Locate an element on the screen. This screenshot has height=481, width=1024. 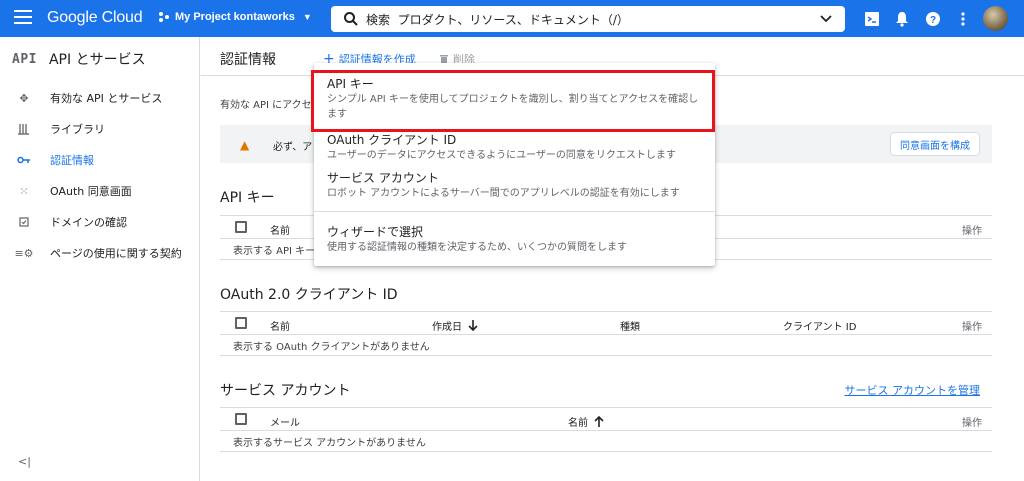
page-title: 認証情報 is located at coordinates (248, 60).